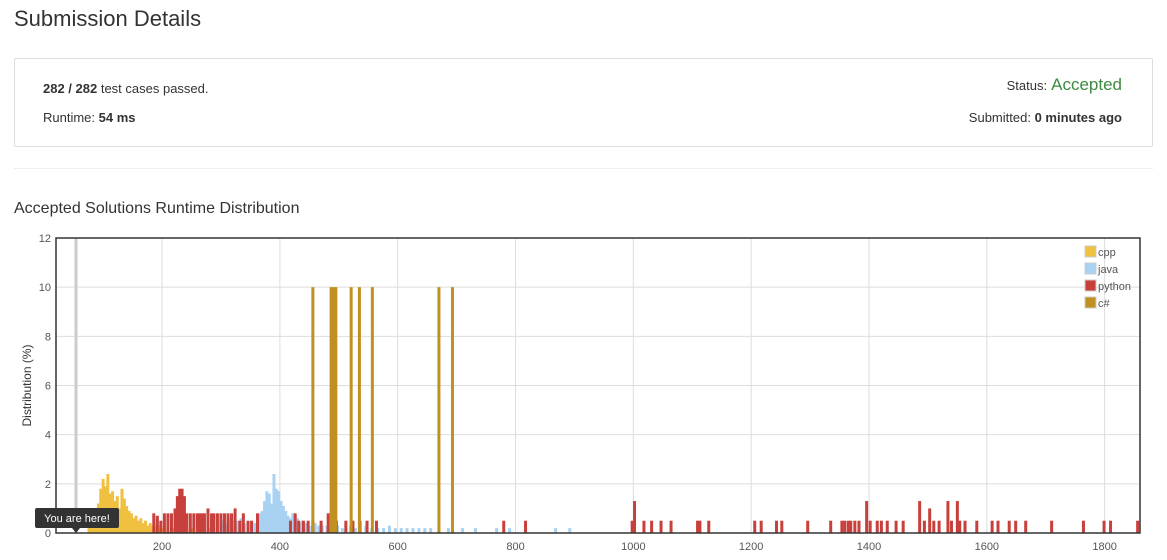  I want to click on status-value: Accepted, so click(1086, 84).